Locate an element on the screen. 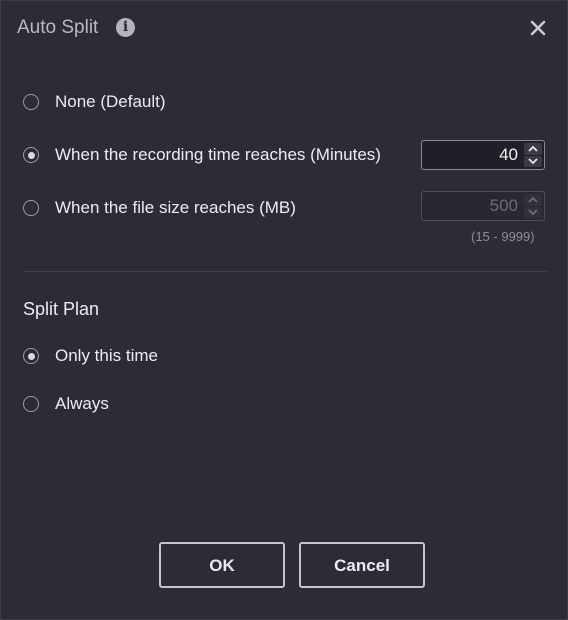 Image resolution: width=568 pixels, height=620 pixels. size-increment-button is located at coordinates (533, 200).